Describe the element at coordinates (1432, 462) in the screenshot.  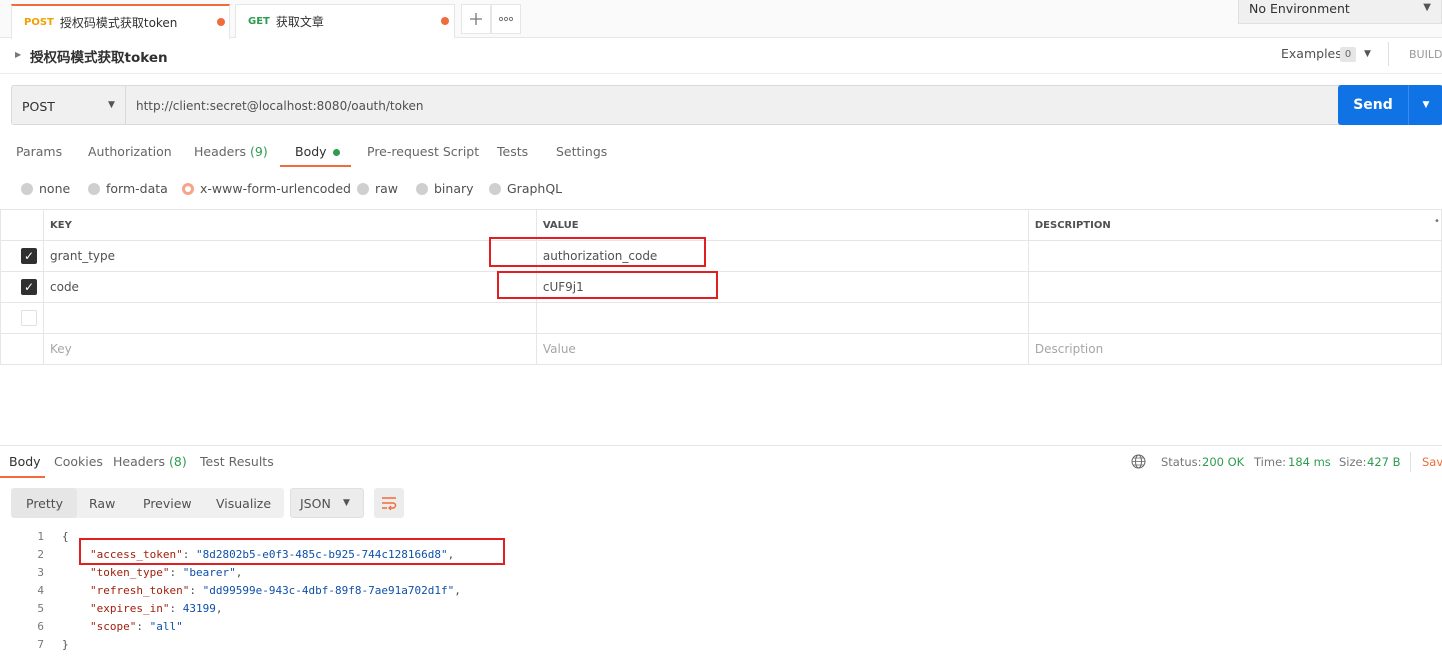
I see `save-response-button: Sav` at that location.